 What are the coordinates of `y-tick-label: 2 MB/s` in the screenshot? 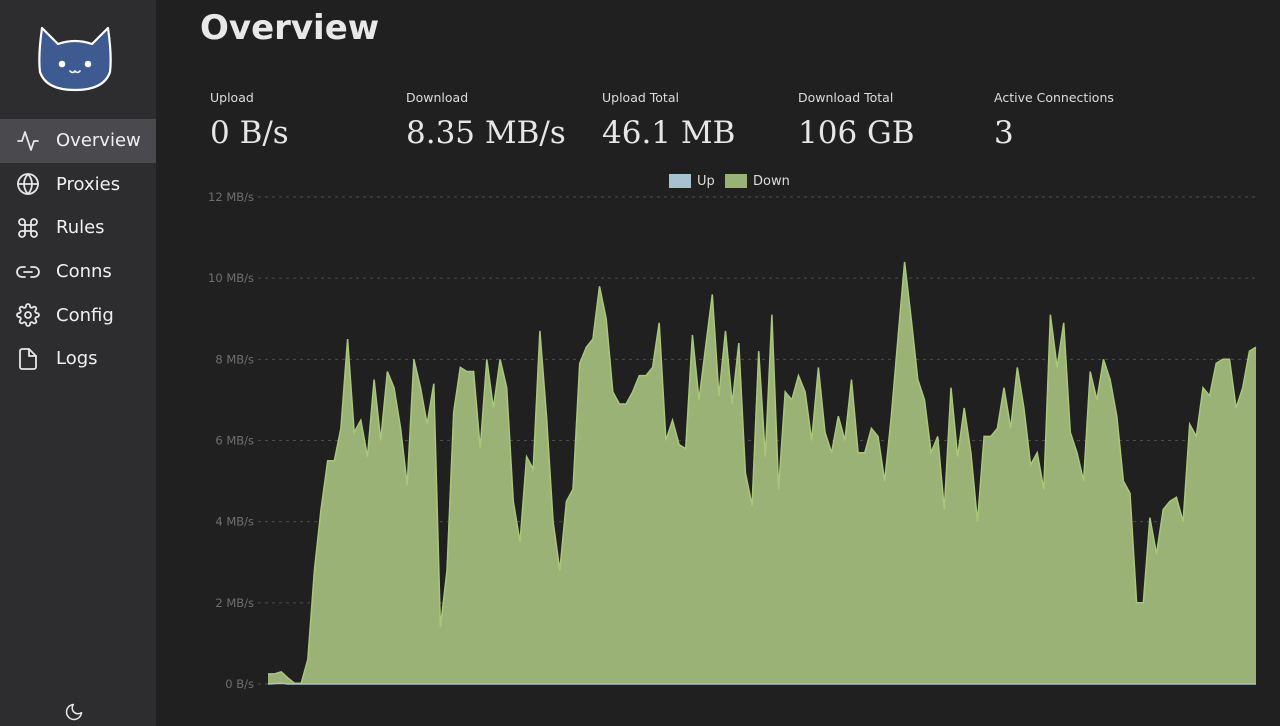 It's located at (234, 603).